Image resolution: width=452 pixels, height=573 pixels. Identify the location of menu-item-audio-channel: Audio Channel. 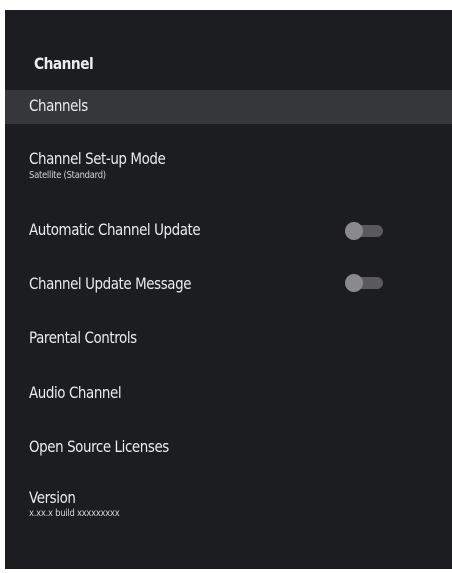
(228, 395).